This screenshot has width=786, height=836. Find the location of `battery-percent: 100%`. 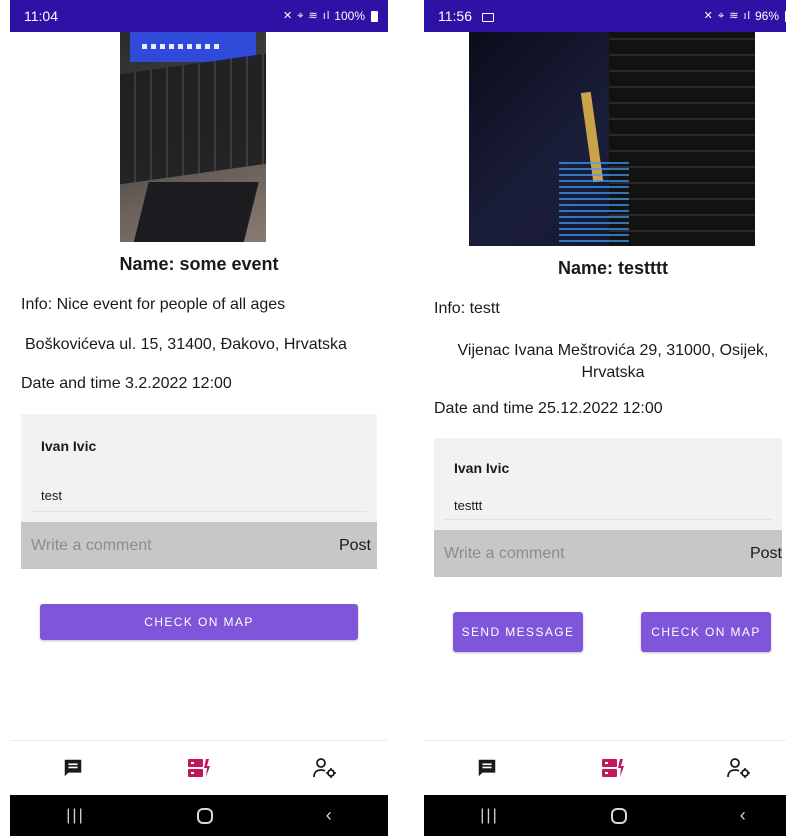

battery-percent: 100% is located at coordinates (349, 16).